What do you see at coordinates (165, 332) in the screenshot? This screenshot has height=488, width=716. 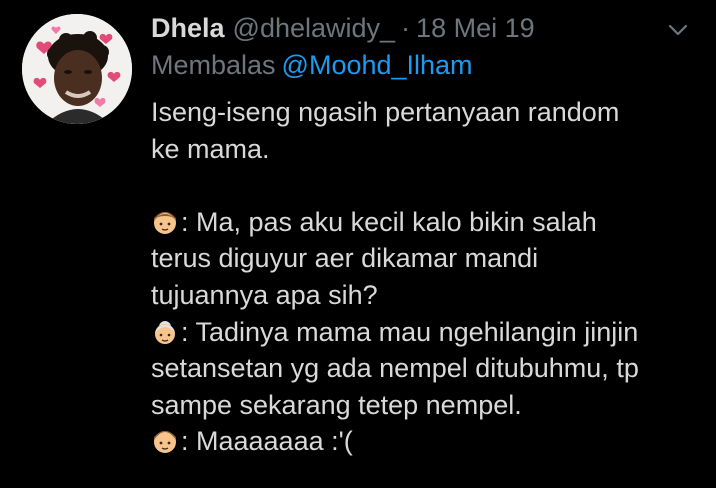 I see `older-woman-emoji` at bounding box center [165, 332].